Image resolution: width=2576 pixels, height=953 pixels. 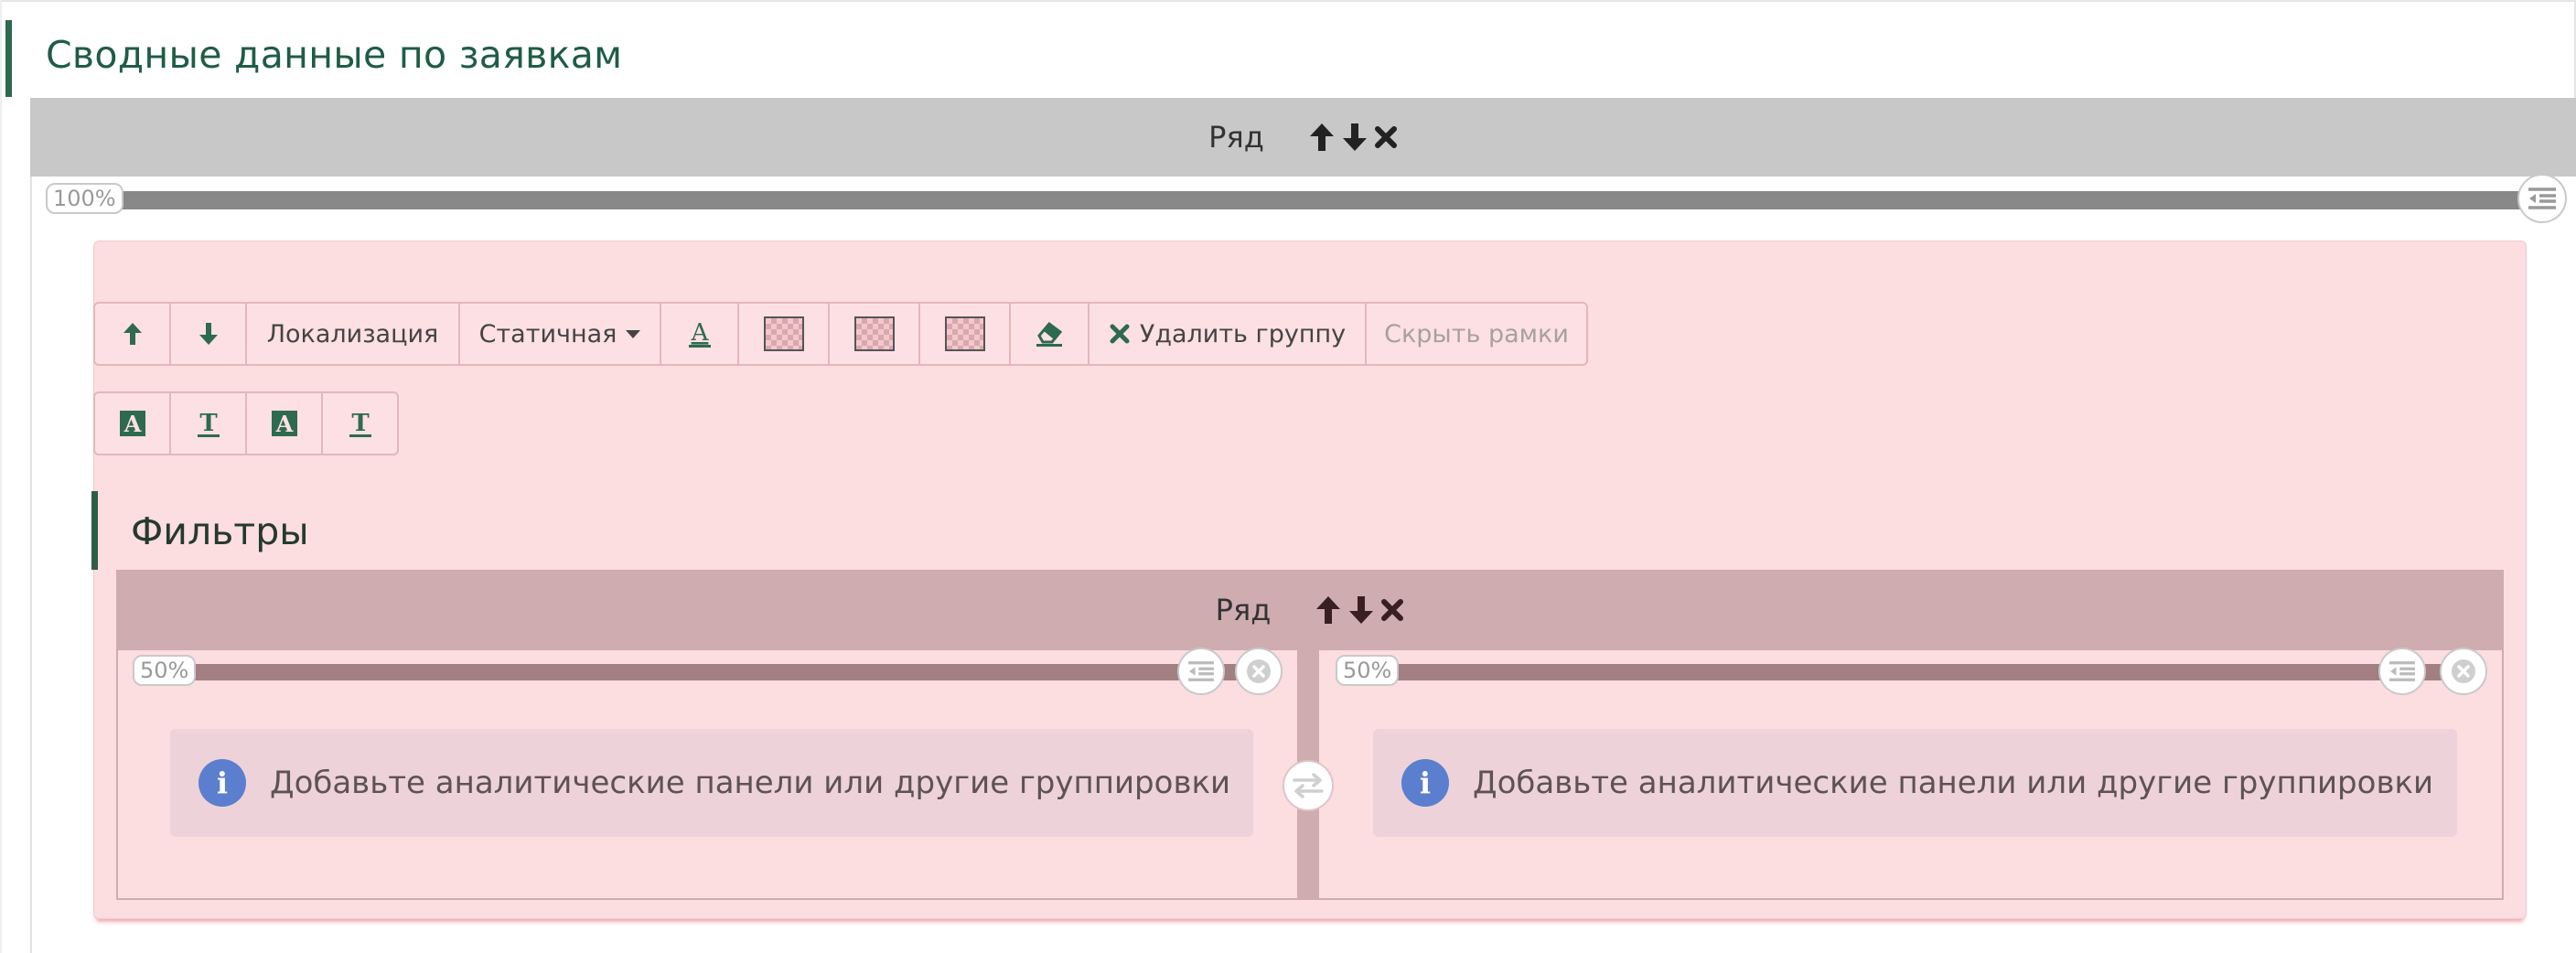 I want to click on swap-arrows-icon, so click(x=1308, y=786).